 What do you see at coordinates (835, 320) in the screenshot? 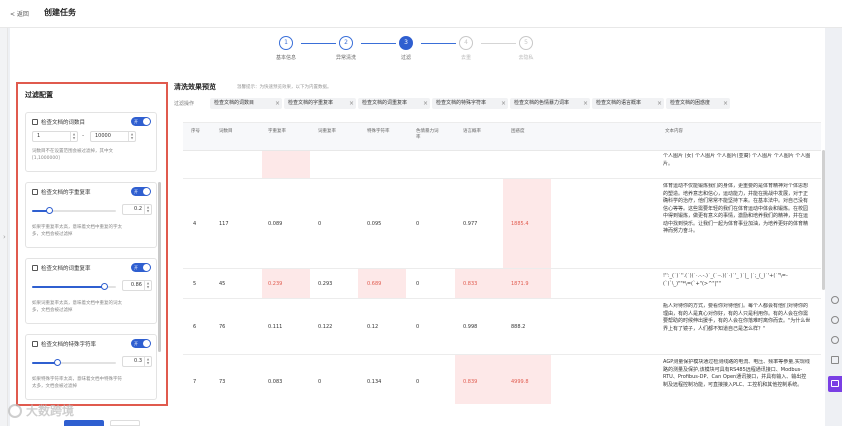
I see `help-icon` at bounding box center [835, 320].